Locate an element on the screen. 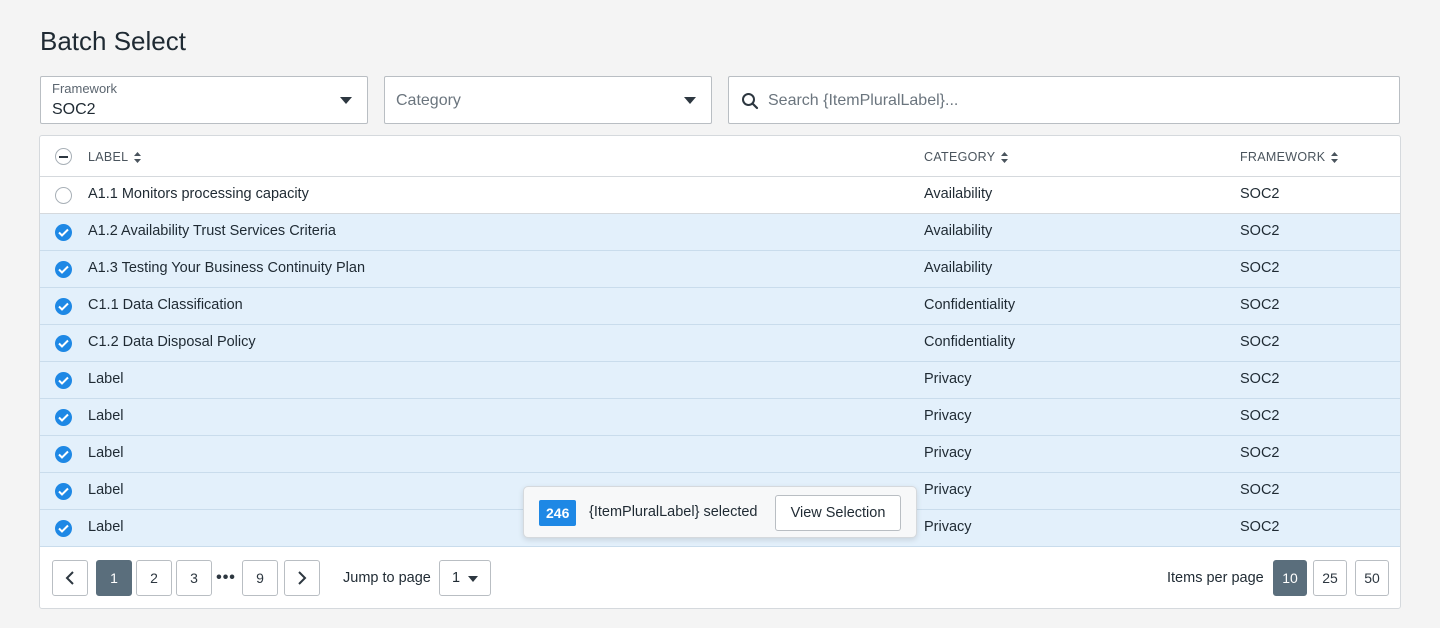 This screenshot has width=1440, height=628. chevron-left-icon is located at coordinates (69, 578).